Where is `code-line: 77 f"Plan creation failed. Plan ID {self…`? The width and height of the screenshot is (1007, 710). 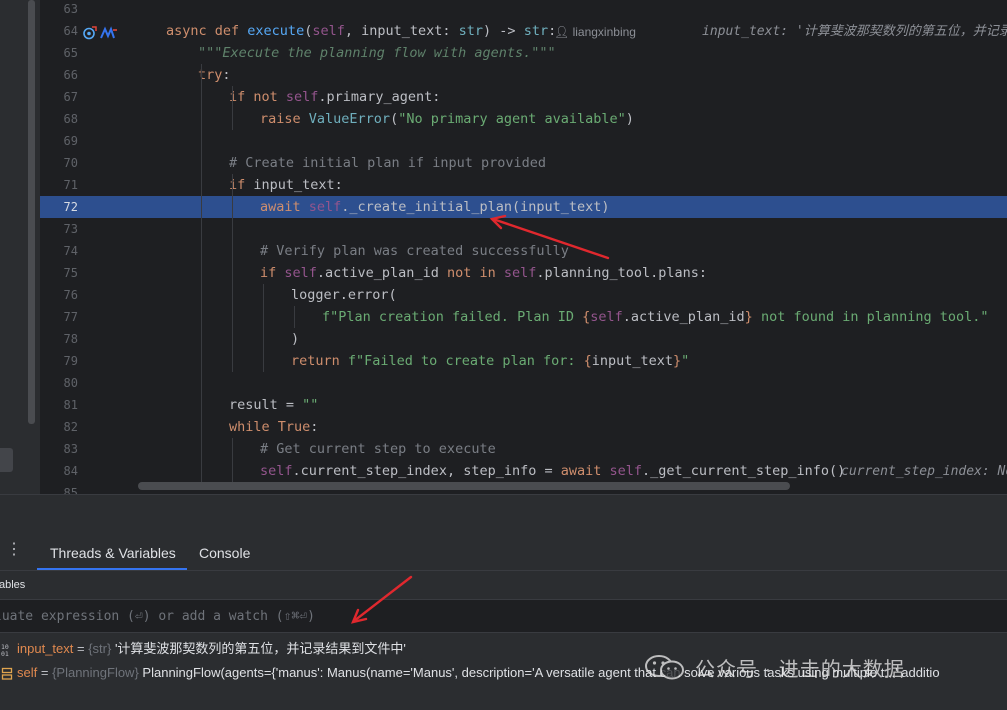 code-line: 77 f"Plan creation failed. Plan ID {self… is located at coordinates (523, 317).